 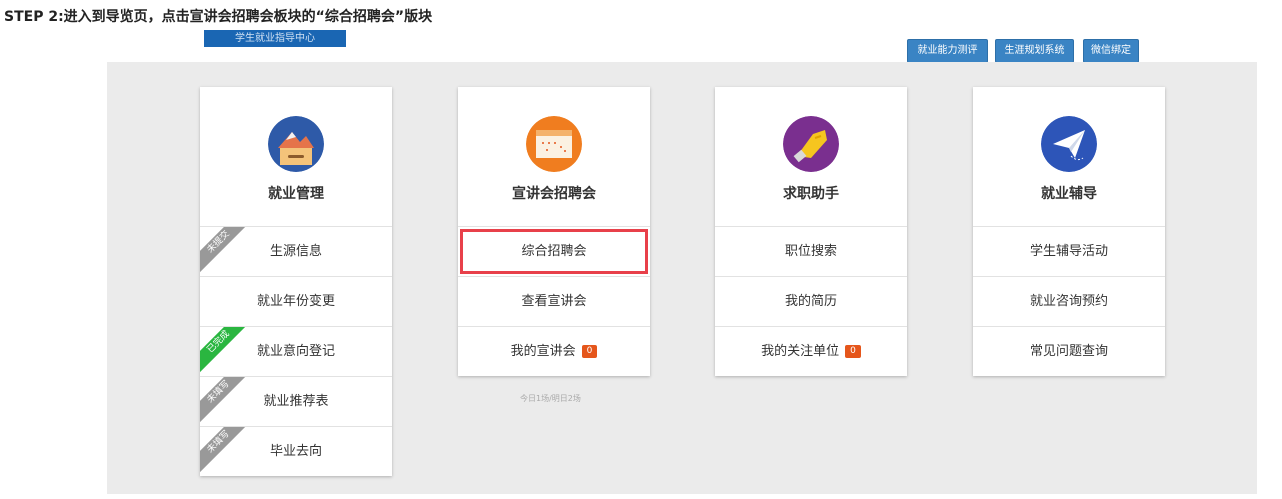 What do you see at coordinates (947, 51) in the screenshot?
I see `career-test-button: 就业能力测评` at bounding box center [947, 51].